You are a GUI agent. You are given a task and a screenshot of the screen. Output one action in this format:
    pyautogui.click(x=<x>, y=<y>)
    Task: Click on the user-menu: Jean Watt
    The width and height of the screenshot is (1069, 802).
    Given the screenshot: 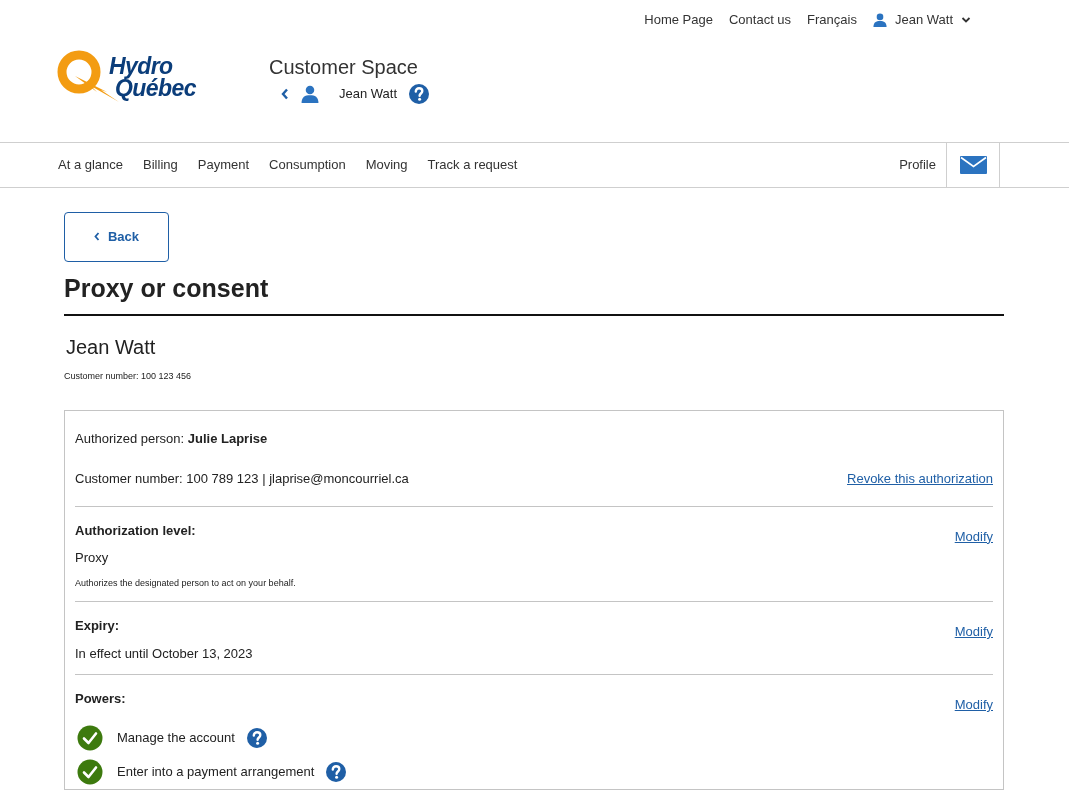 What is the action you would take?
    pyautogui.click(x=921, y=20)
    